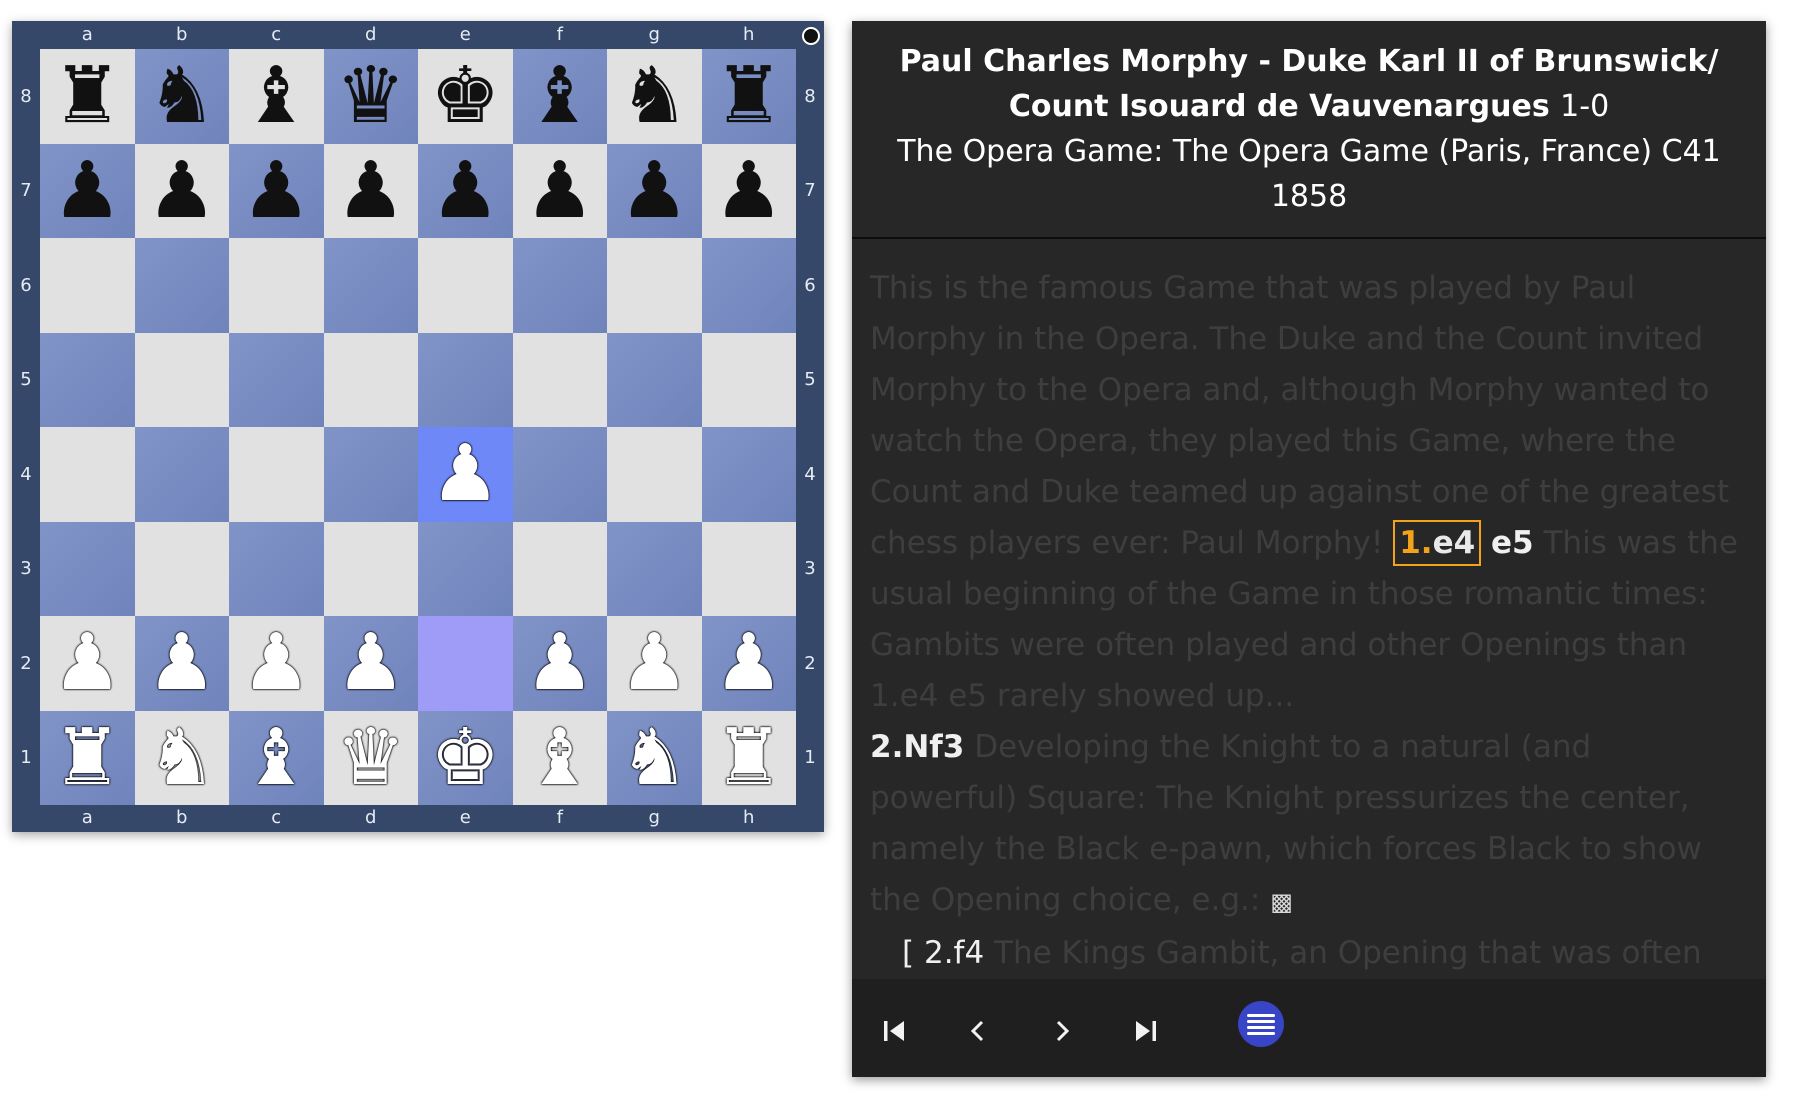 This screenshot has height=1100, width=1798. I want to click on square-d7: ♟, so click(370, 190).